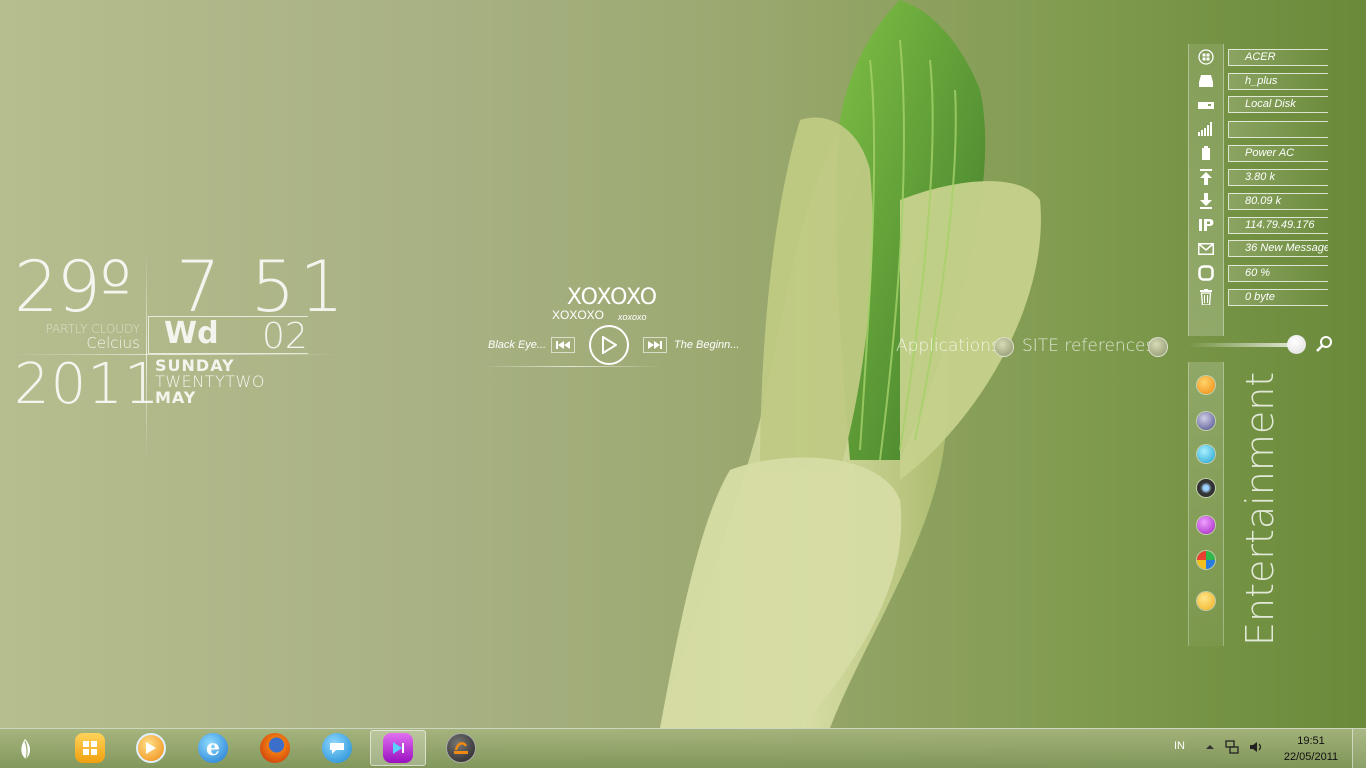 Image resolution: width=1366 pixels, height=768 pixels. What do you see at coordinates (1278, 129) in the screenshot?
I see `signal-strength-field` at bounding box center [1278, 129].